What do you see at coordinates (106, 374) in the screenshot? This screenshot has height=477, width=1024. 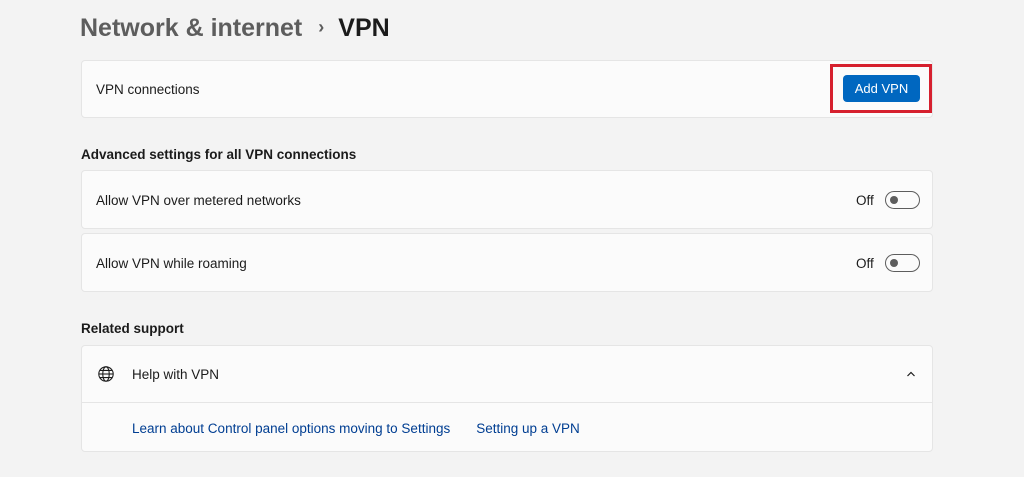 I see `globe-icon` at bounding box center [106, 374].